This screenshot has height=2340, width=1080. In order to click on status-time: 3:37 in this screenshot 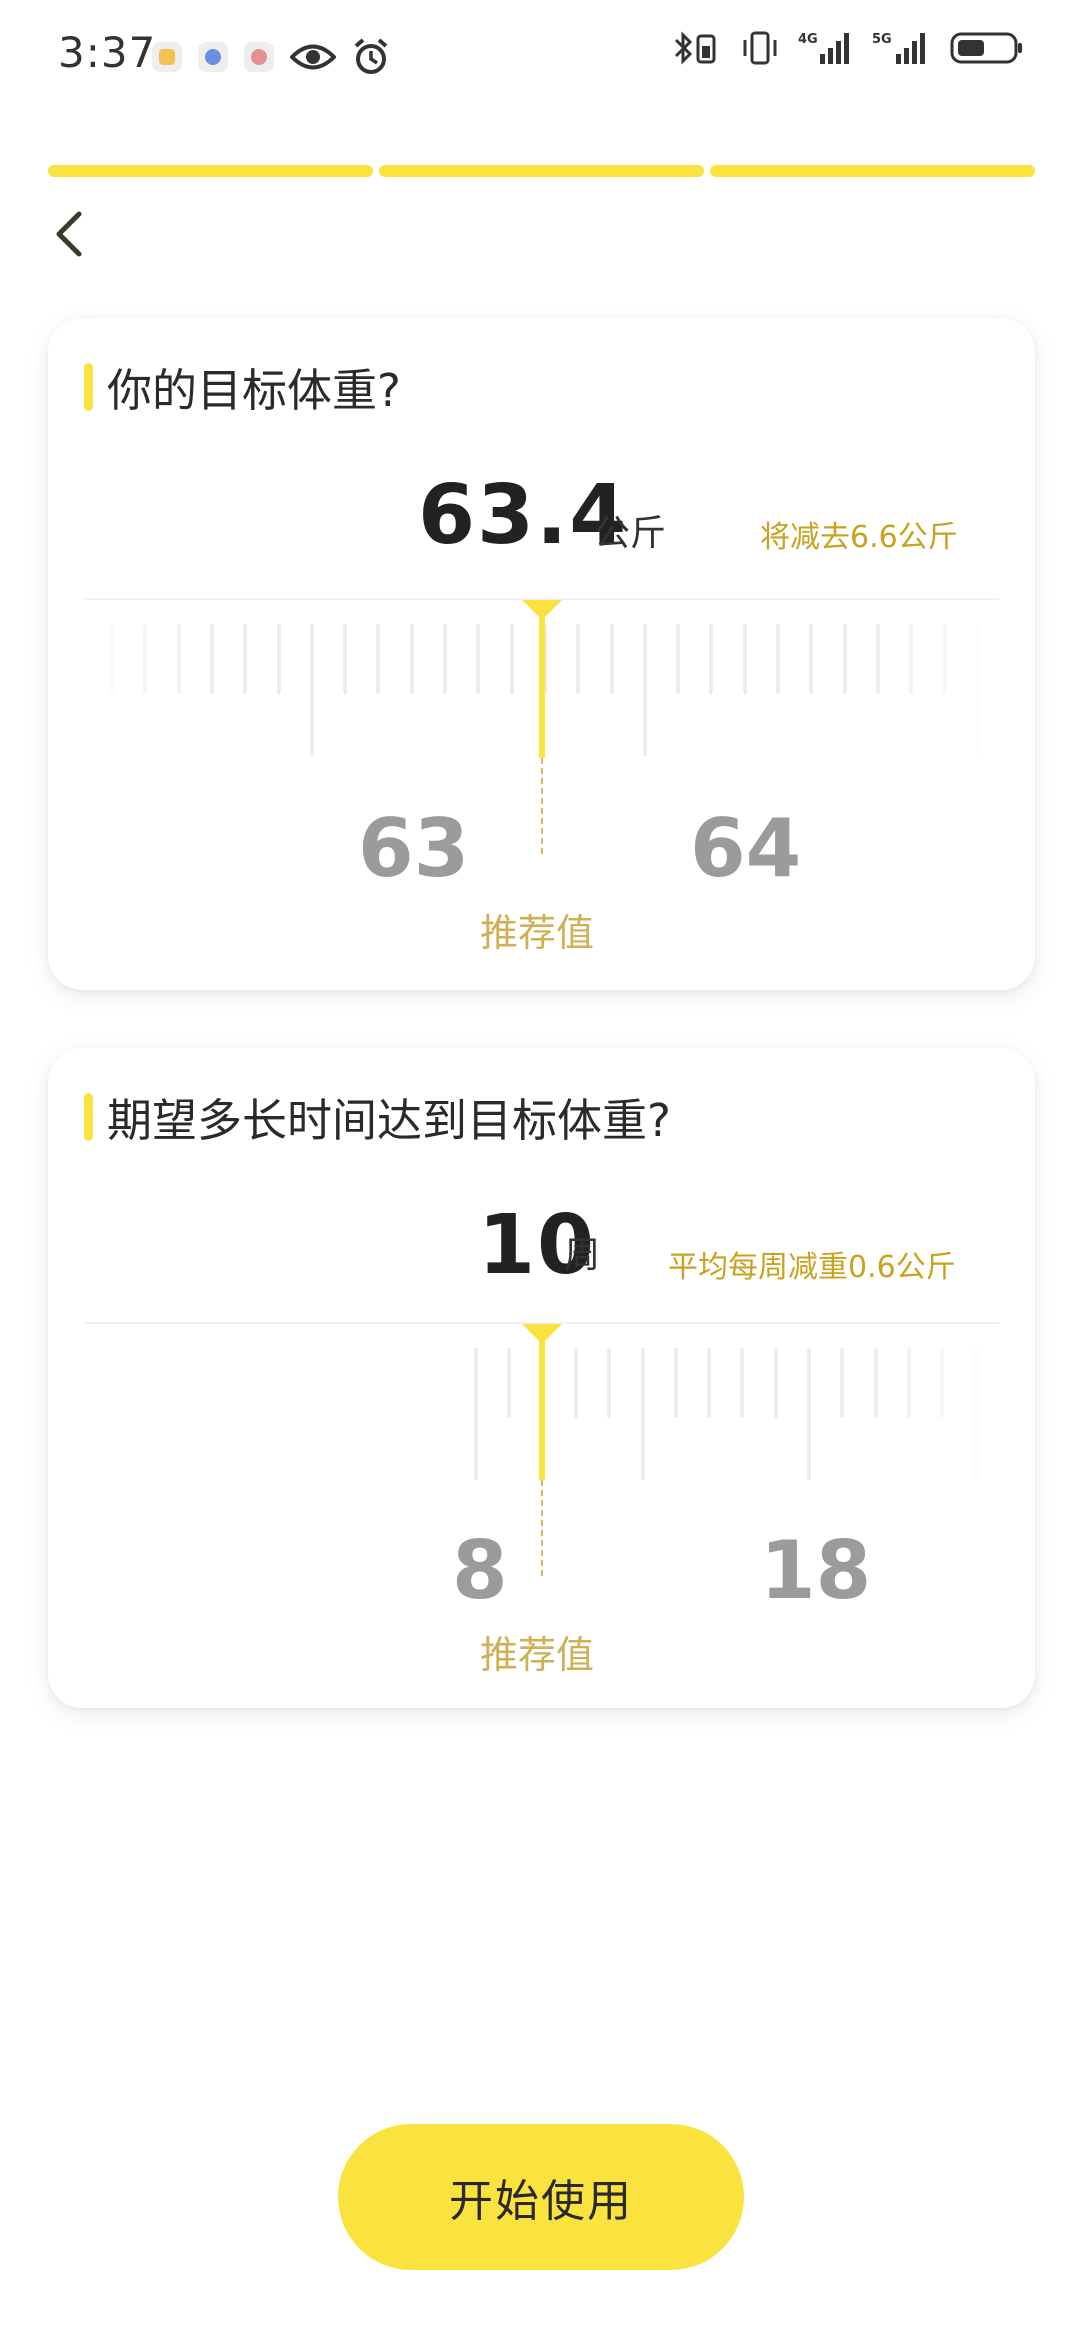, I will do `click(107, 52)`.